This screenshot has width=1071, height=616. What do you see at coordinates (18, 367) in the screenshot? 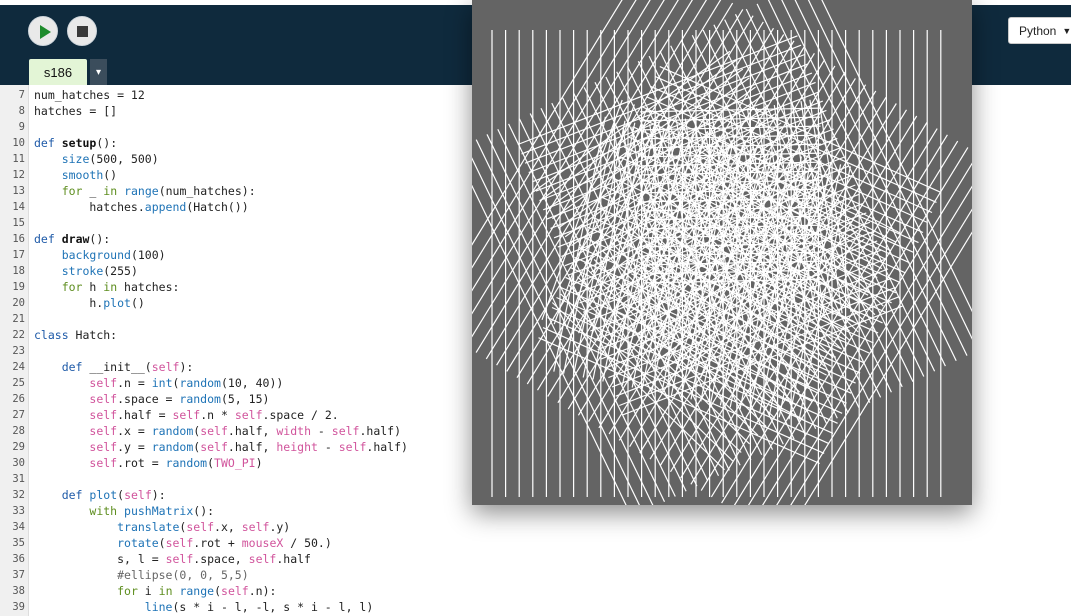
I see `line-number: 24` at bounding box center [18, 367].